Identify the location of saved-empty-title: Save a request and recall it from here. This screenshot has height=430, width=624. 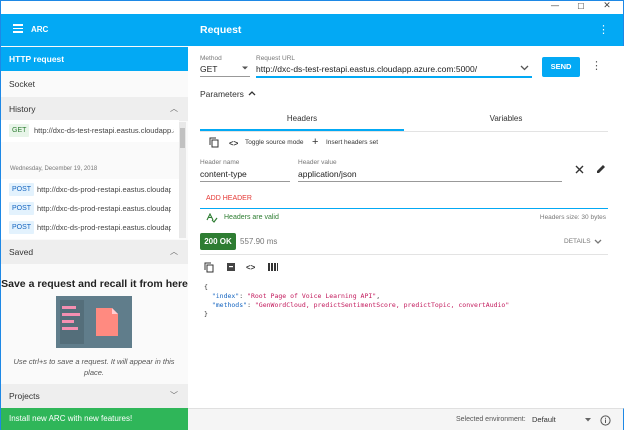
(94, 284).